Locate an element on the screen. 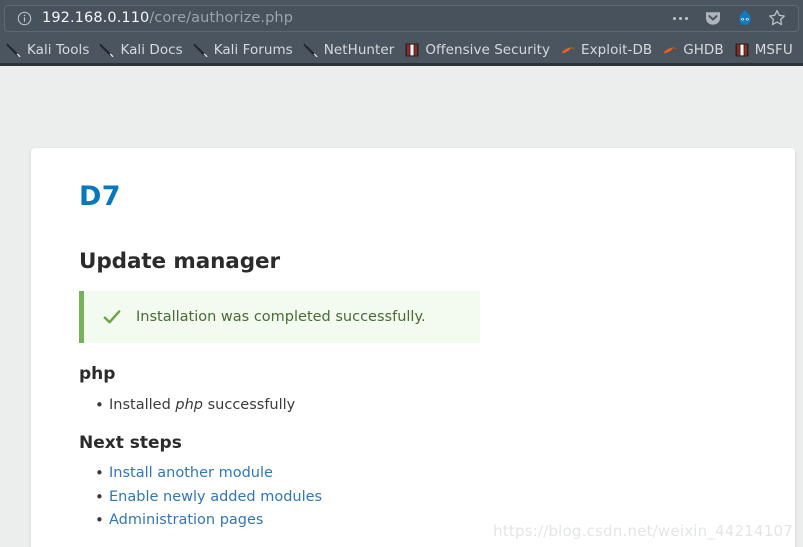  info-circle-icon is located at coordinates (24, 18).